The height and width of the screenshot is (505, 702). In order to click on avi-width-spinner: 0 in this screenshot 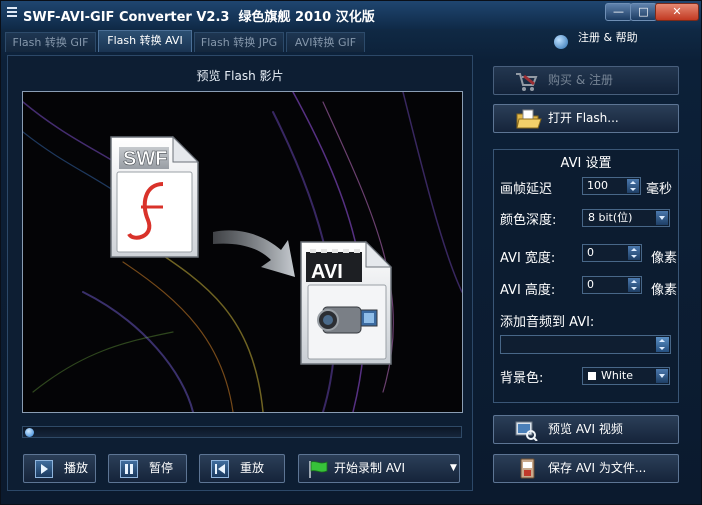, I will do `click(612, 253)`.